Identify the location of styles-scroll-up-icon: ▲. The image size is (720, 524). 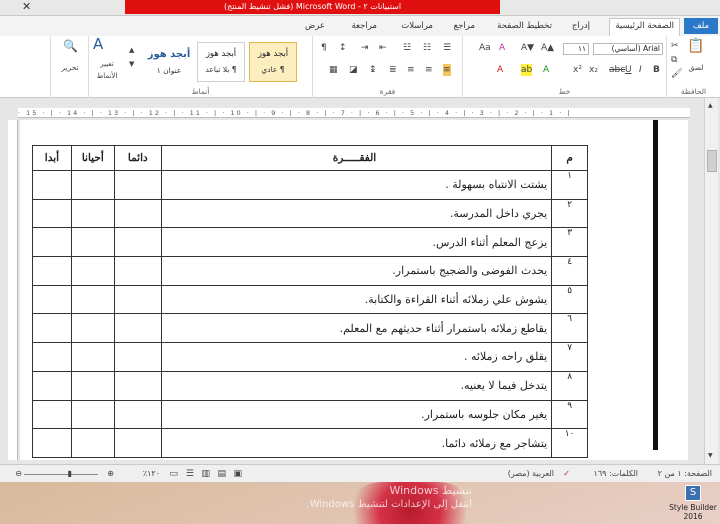
(131, 50).